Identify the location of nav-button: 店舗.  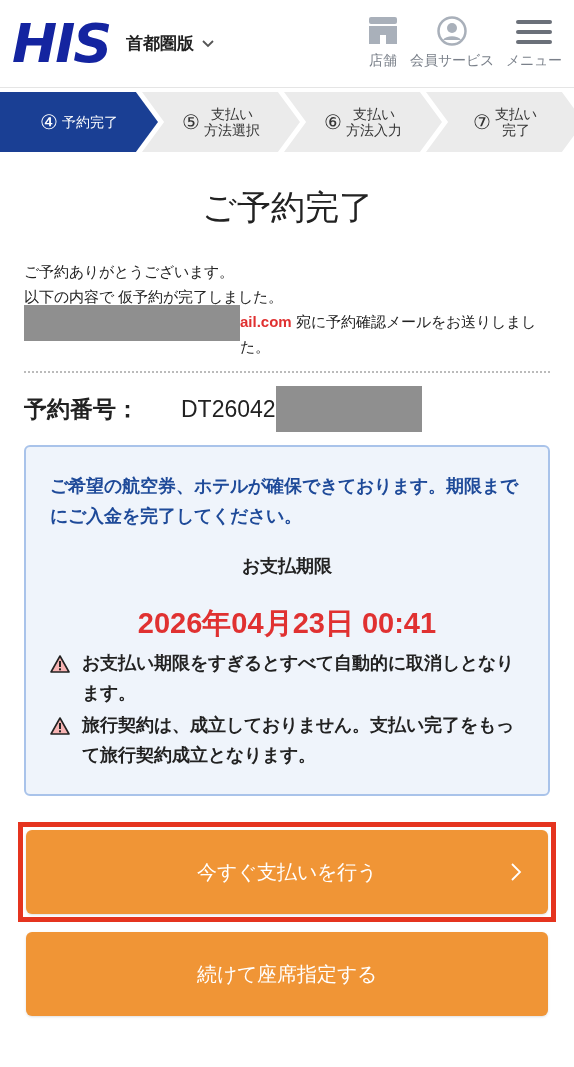
(383, 43).